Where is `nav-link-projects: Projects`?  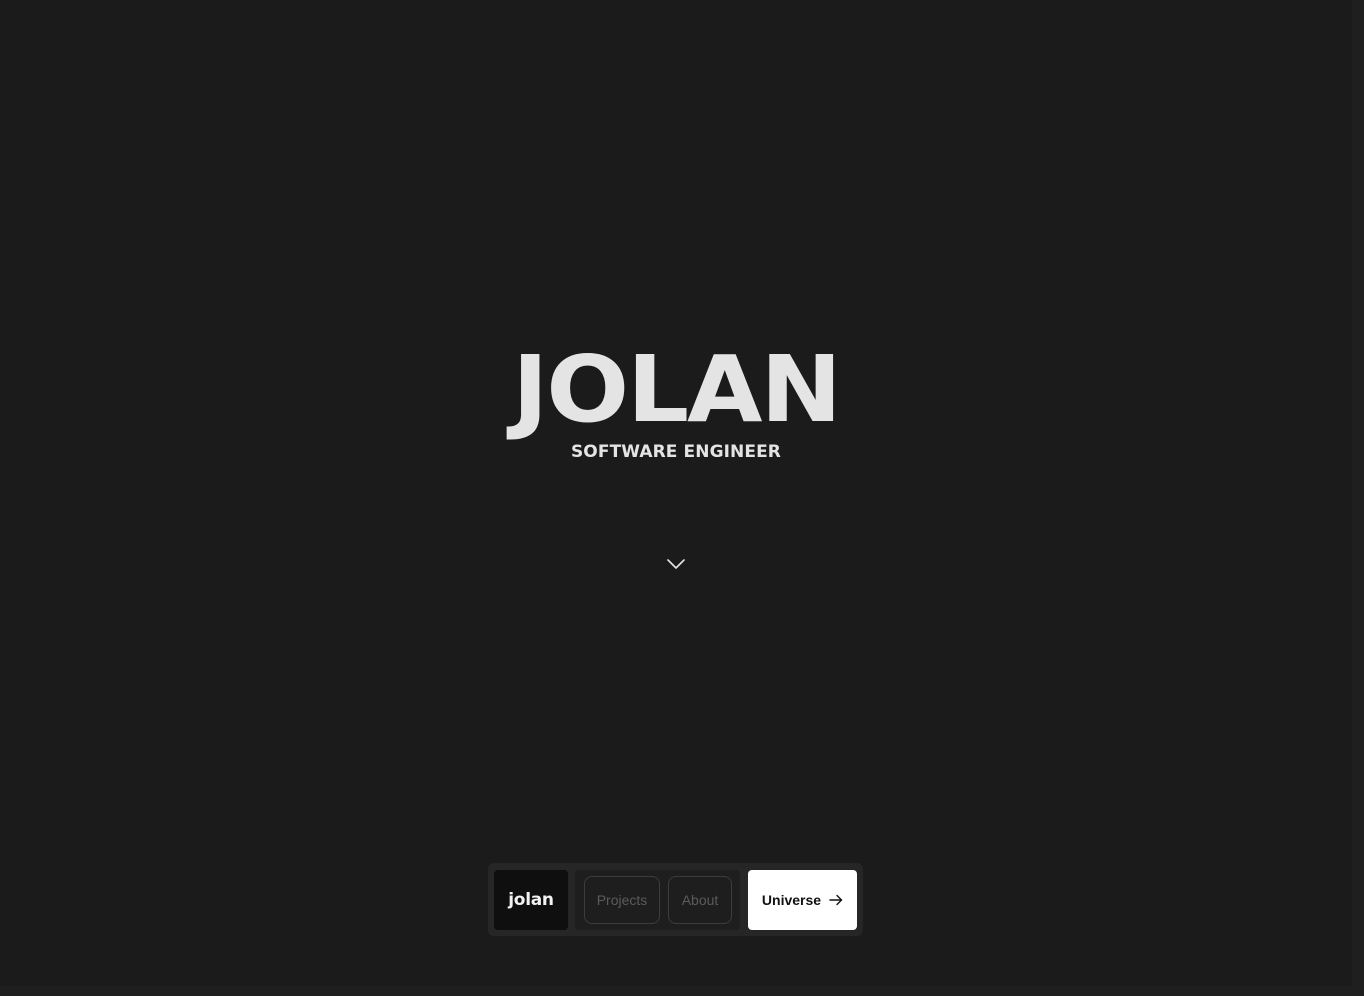
nav-link-projects: Projects is located at coordinates (622, 900).